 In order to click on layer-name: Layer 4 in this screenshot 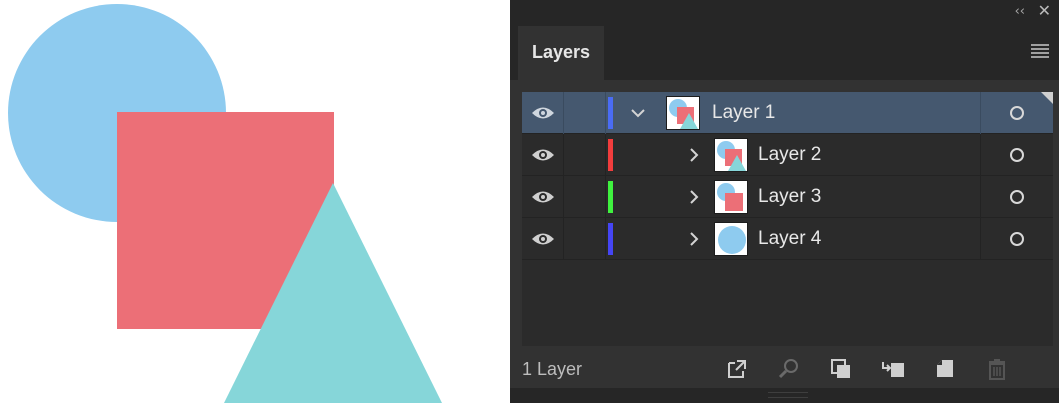, I will do `click(790, 238)`.